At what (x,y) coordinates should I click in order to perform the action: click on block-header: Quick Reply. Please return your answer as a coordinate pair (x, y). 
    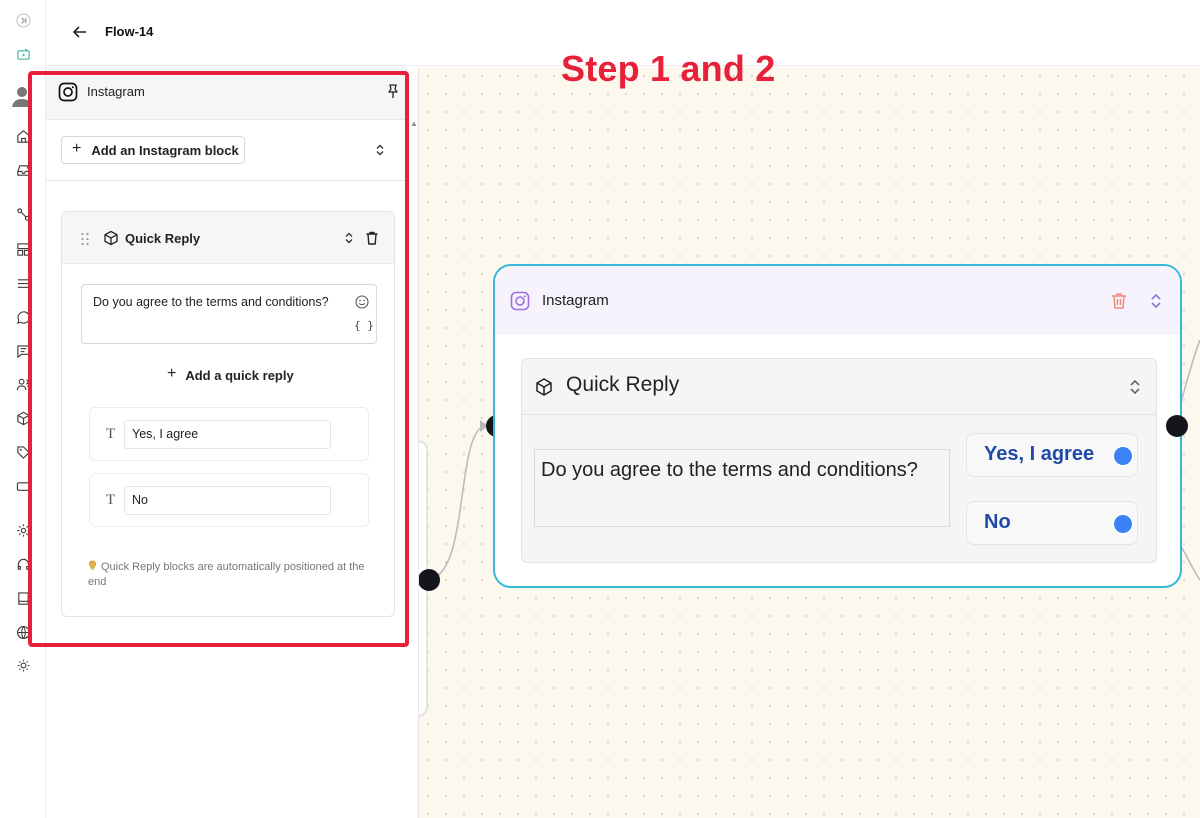
    Looking at the image, I should click on (228, 238).